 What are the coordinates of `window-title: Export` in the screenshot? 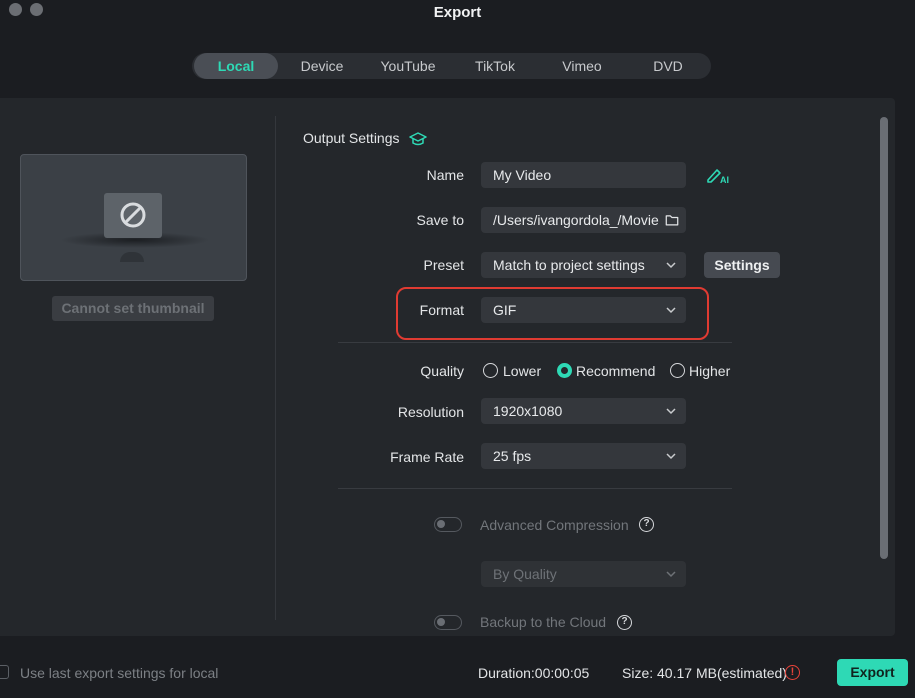 It's located at (457, 12).